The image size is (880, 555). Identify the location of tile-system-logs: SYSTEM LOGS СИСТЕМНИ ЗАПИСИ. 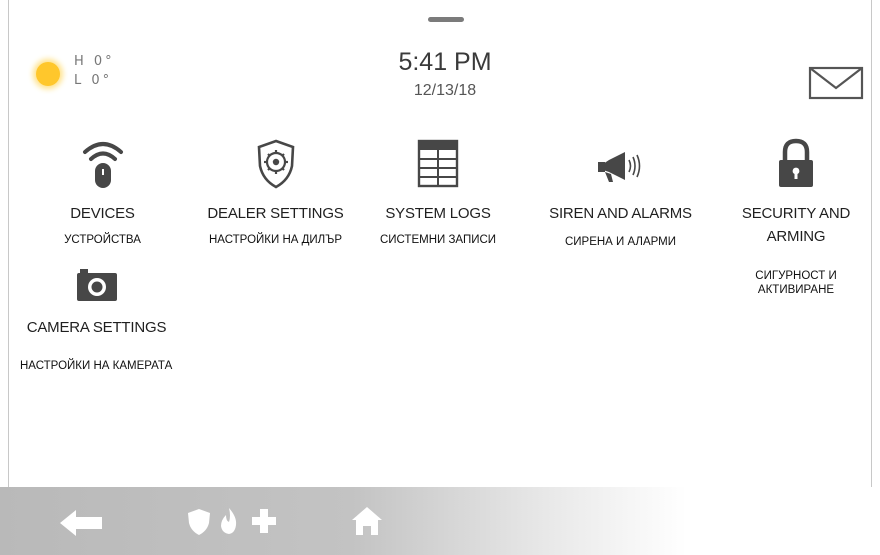
(438, 192).